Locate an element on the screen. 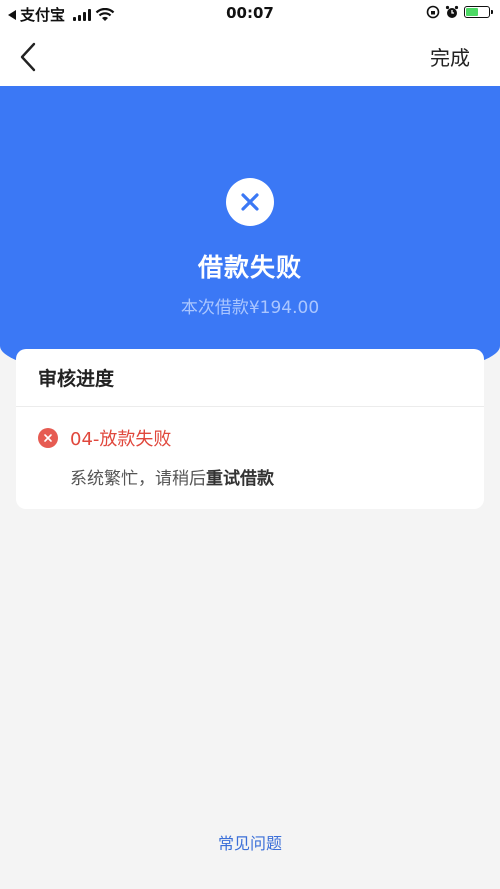 Image resolution: width=500 pixels, height=889 pixels. status-time: 00:07 is located at coordinates (250, 13).